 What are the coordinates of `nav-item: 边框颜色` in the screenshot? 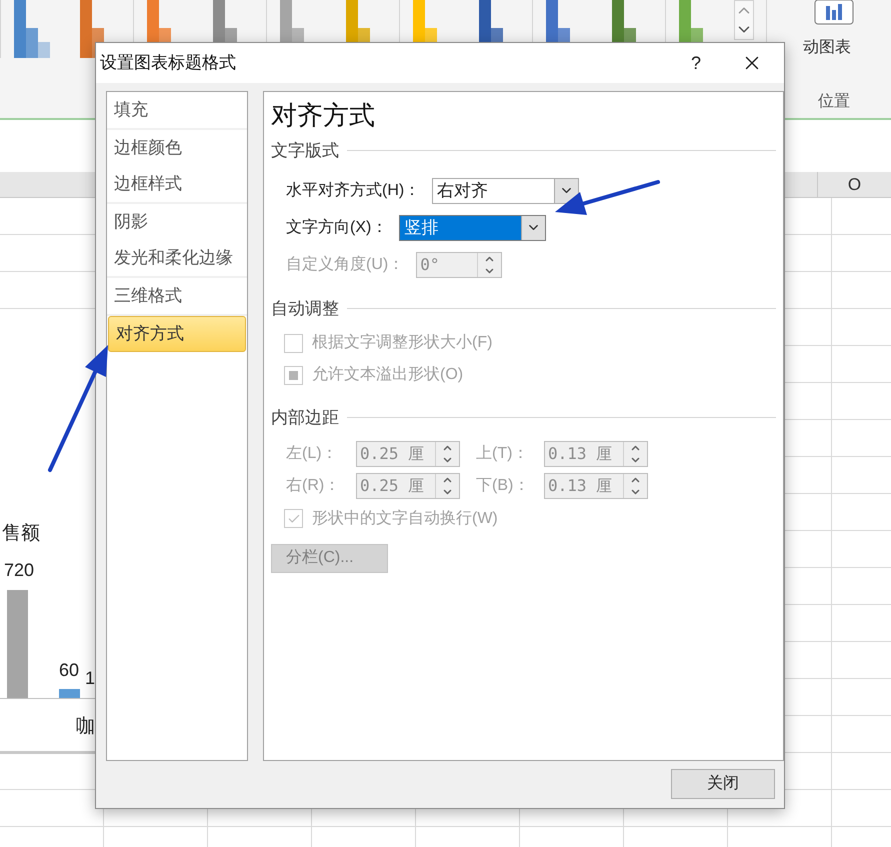 It's located at (177, 148).